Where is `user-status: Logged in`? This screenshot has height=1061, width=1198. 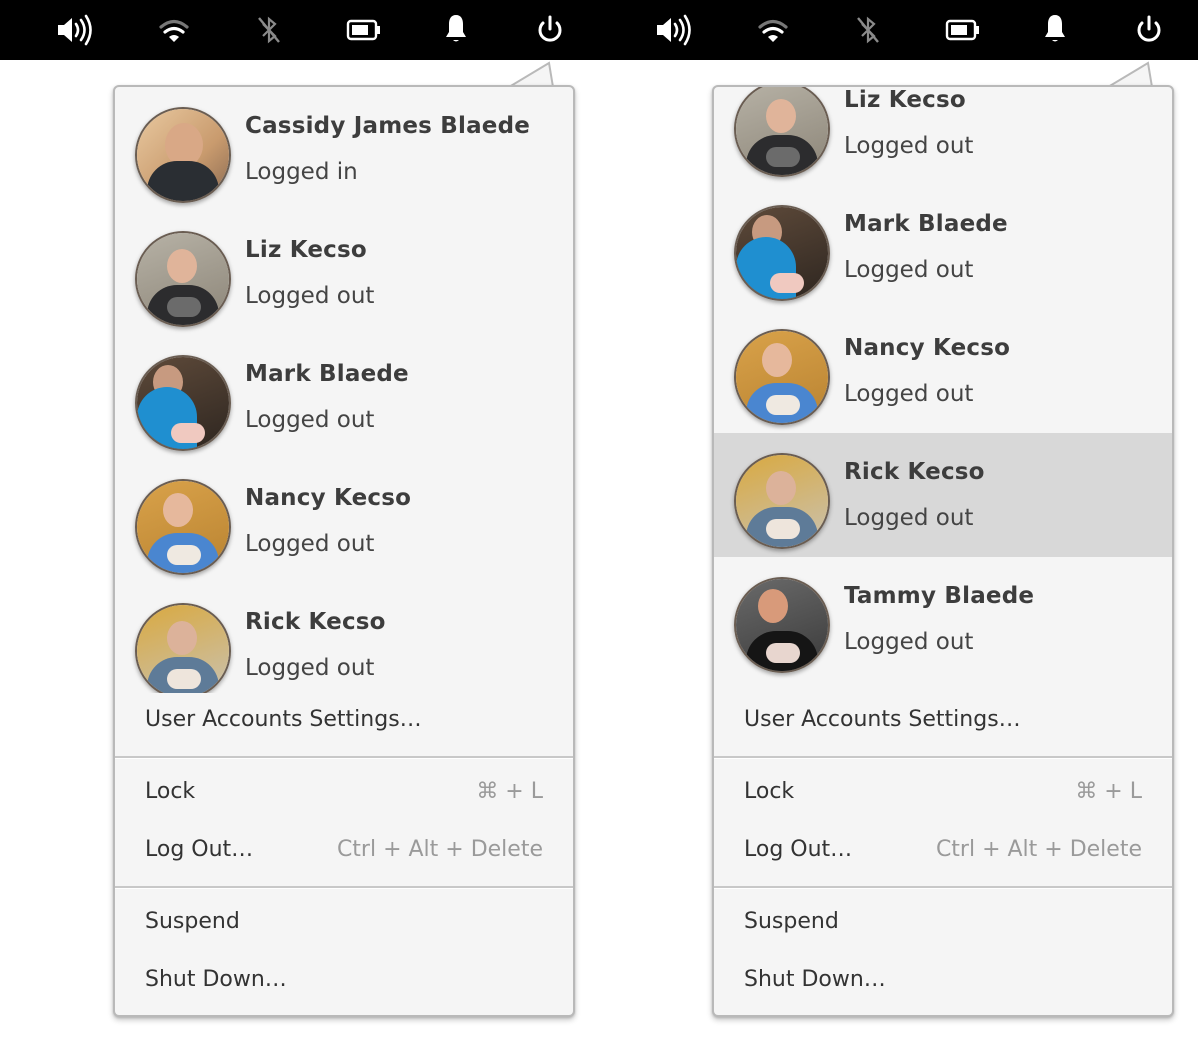
user-status: Logged in is located at coordinates (301, 172).